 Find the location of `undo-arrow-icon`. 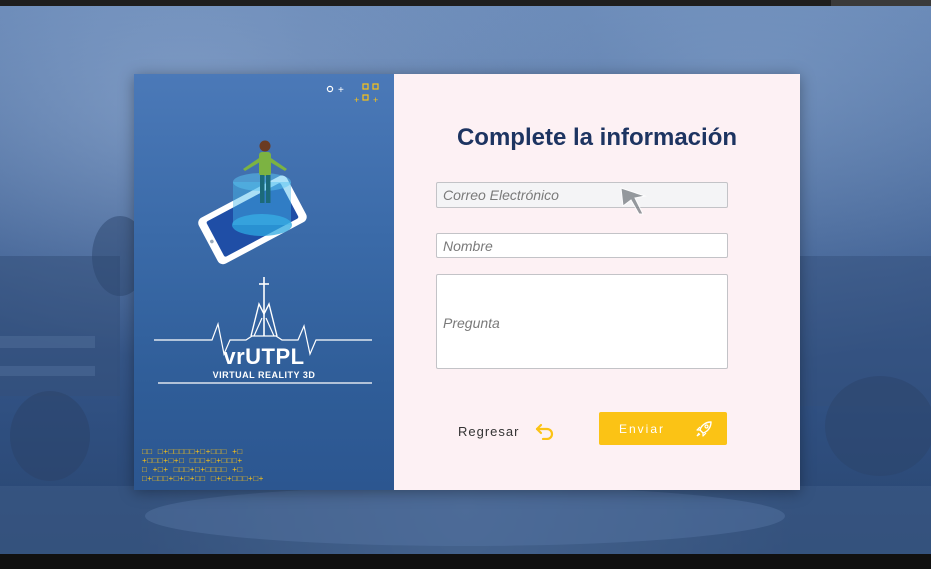

undo-arrow-icon is located at coordinates (545, 433).